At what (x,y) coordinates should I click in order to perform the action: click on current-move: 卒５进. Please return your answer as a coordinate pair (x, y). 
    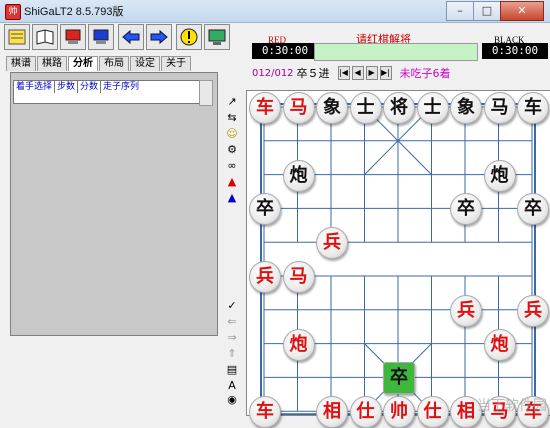
    Looking at the image, I should click on (313, 73).